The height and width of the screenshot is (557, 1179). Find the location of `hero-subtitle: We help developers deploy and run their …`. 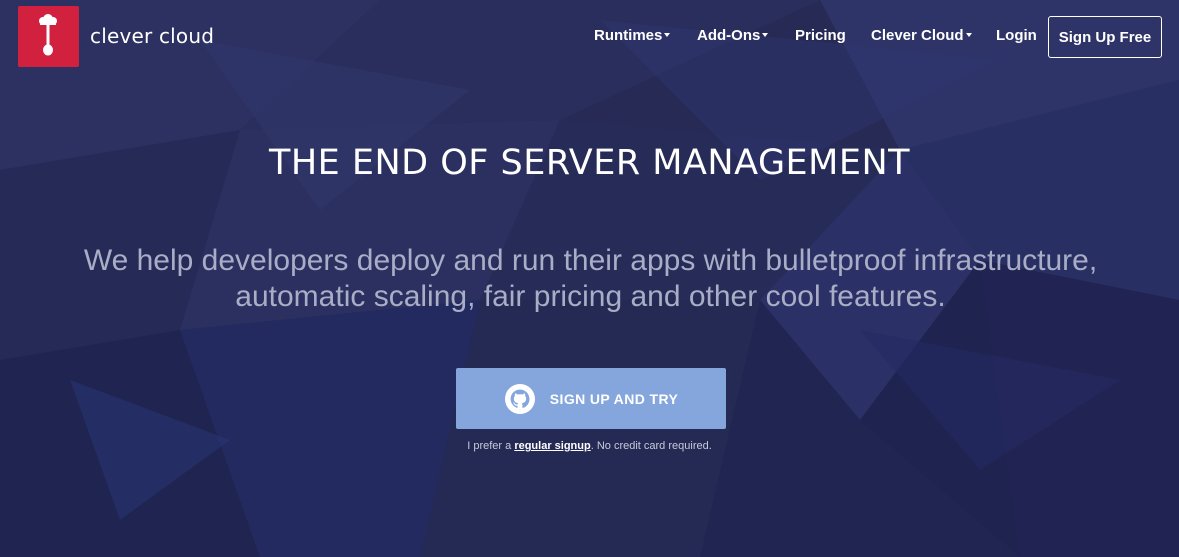

hero-subtitle: We help developers deploy and run their … is located at coordinates (590, 278).